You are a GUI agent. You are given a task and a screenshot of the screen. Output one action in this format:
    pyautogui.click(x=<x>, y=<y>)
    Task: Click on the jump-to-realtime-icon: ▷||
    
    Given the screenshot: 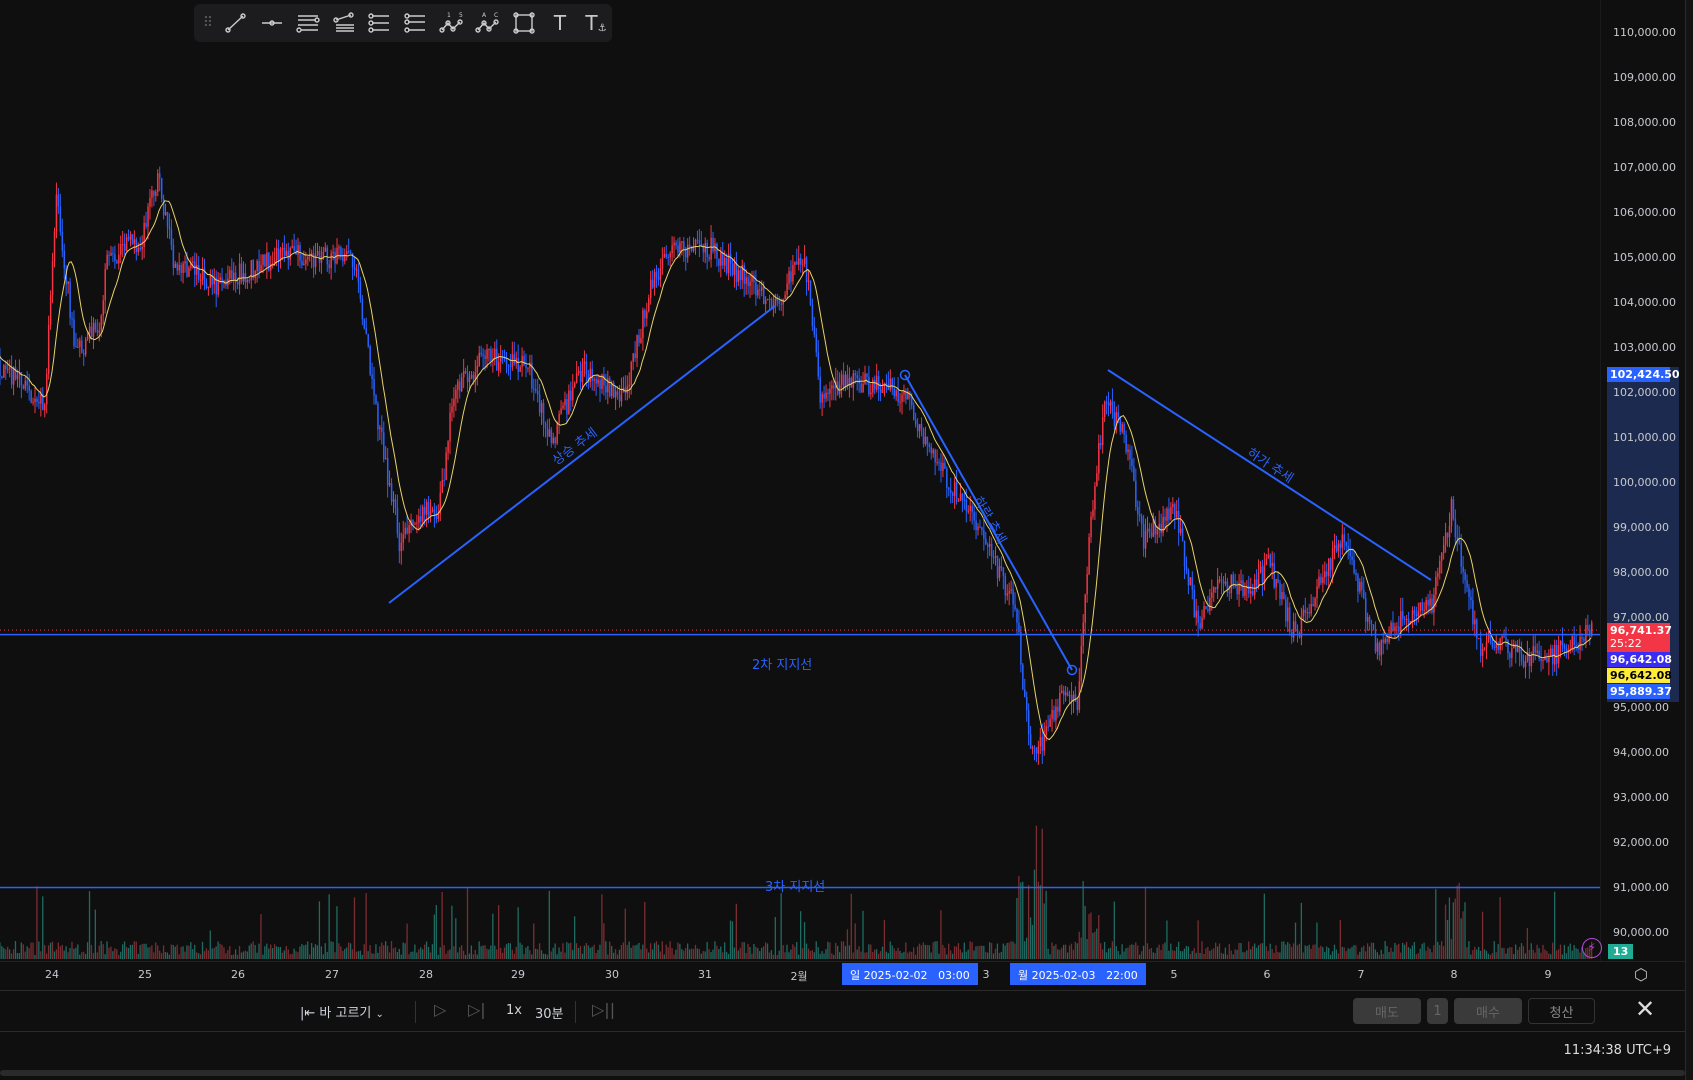 What is the action you would take?
    pyautogui.click(x=603, y=1009)
    